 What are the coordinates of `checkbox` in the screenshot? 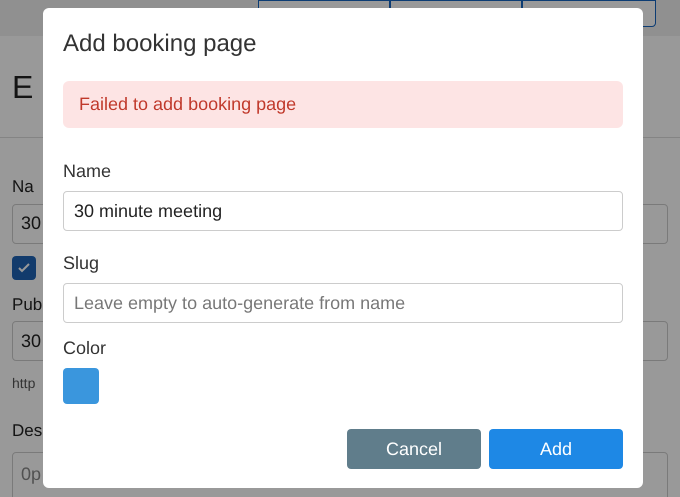 It's located at (24, 268).